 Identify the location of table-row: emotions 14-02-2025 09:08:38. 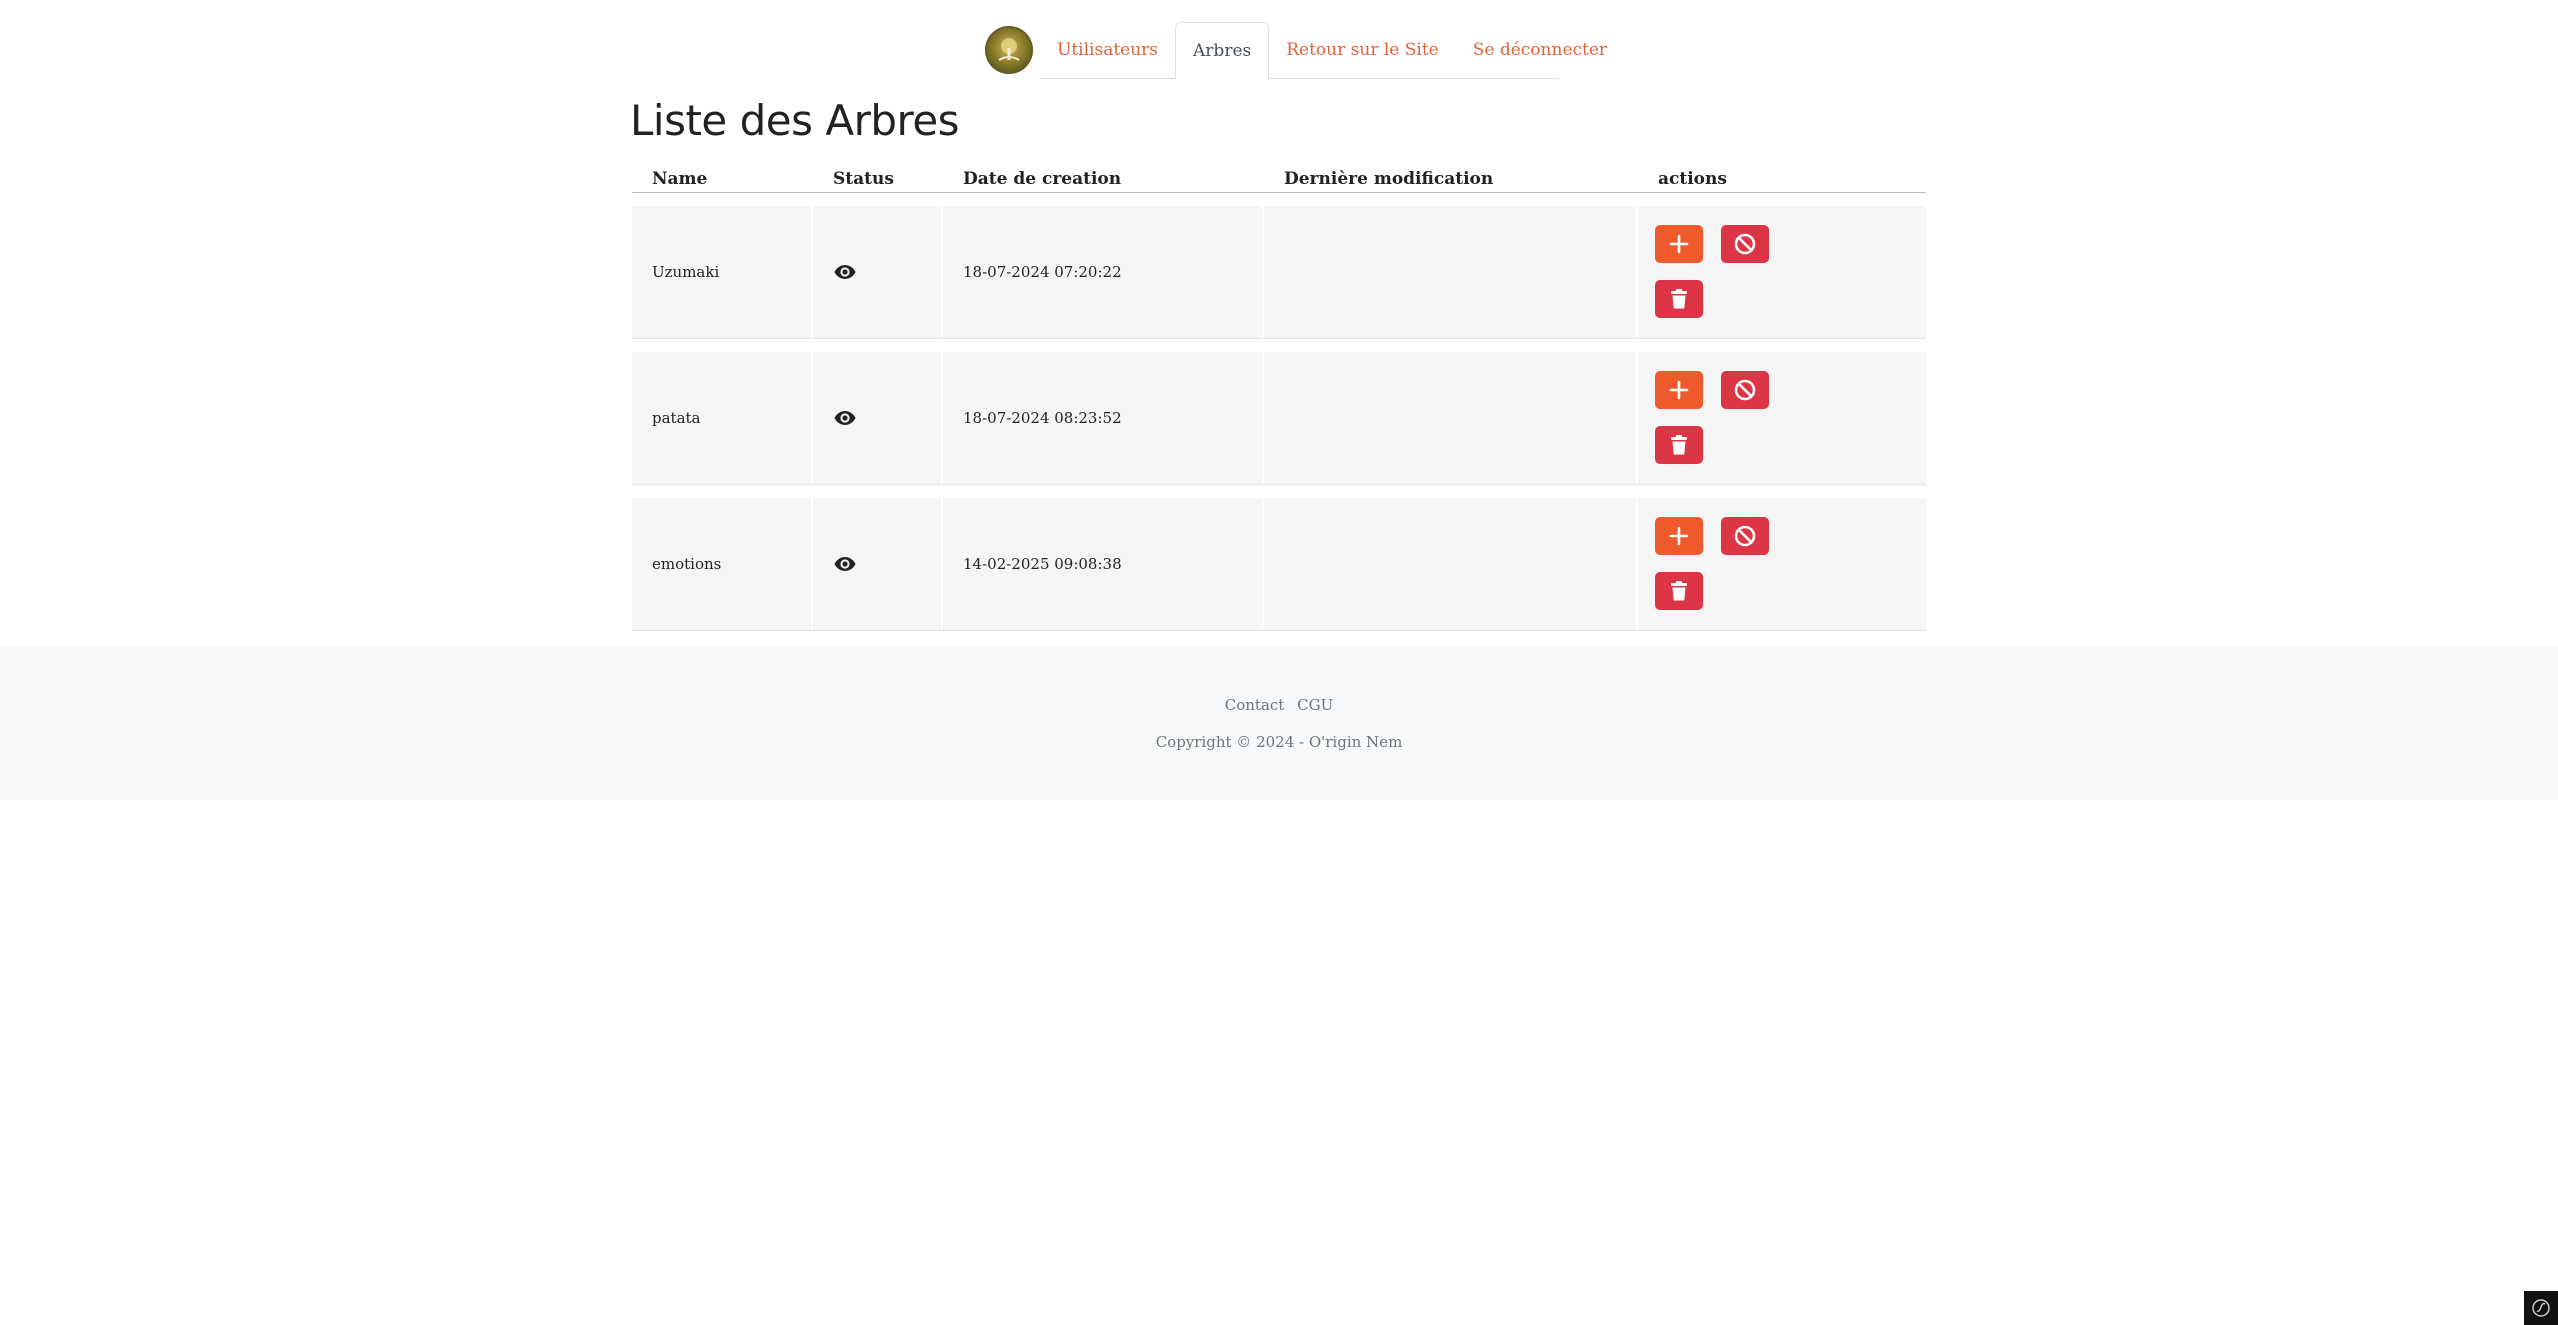
(1279, 564).